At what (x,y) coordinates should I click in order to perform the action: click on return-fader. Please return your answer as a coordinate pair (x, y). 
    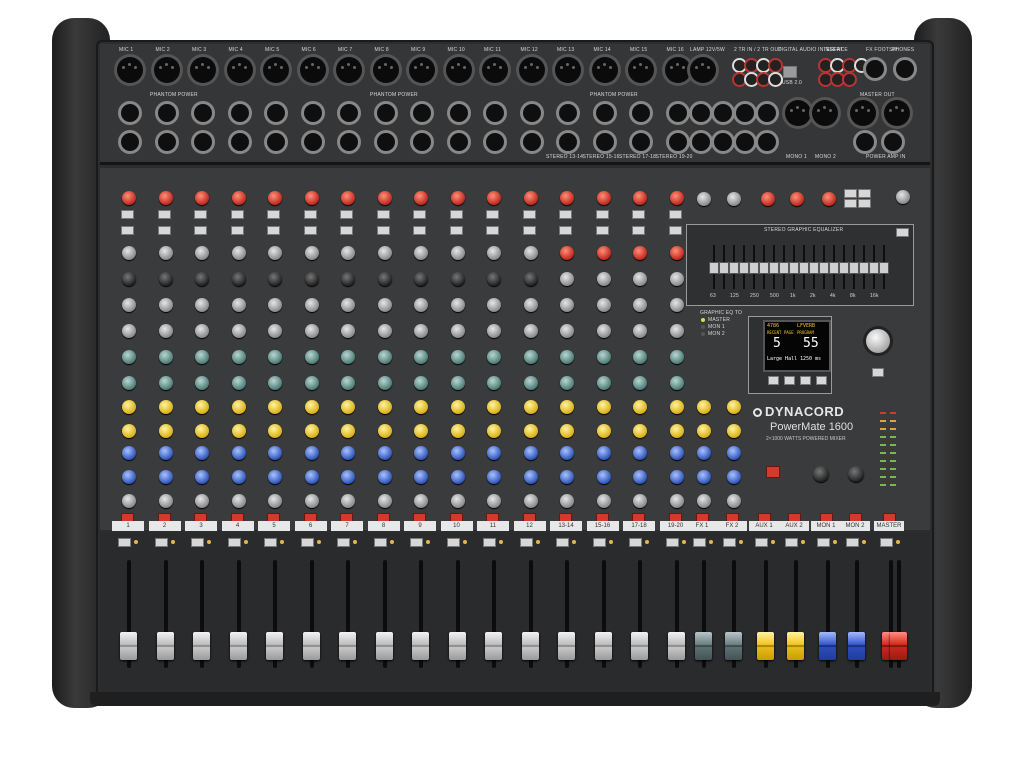
    Looking at the image, I should click on (765, 646).